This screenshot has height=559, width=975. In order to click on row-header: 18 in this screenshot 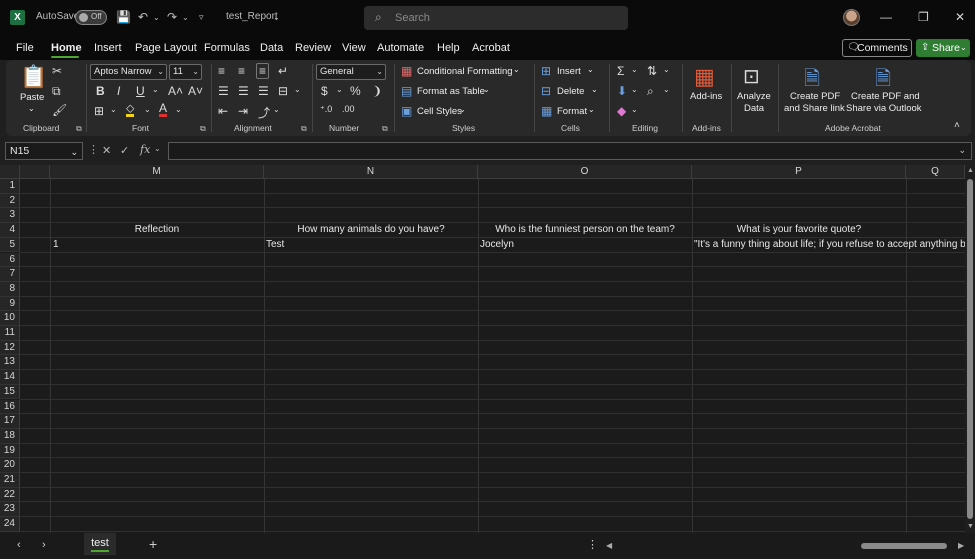, I will do `click(10, 436)`.